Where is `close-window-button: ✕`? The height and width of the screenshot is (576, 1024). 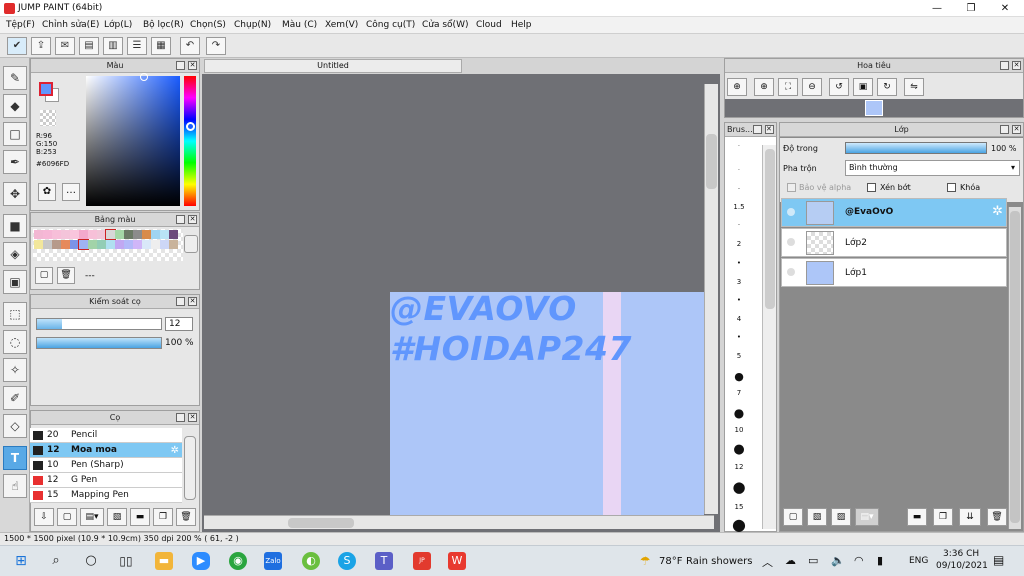
close-window-button: ✕ is located at coordinates (1005, 8).